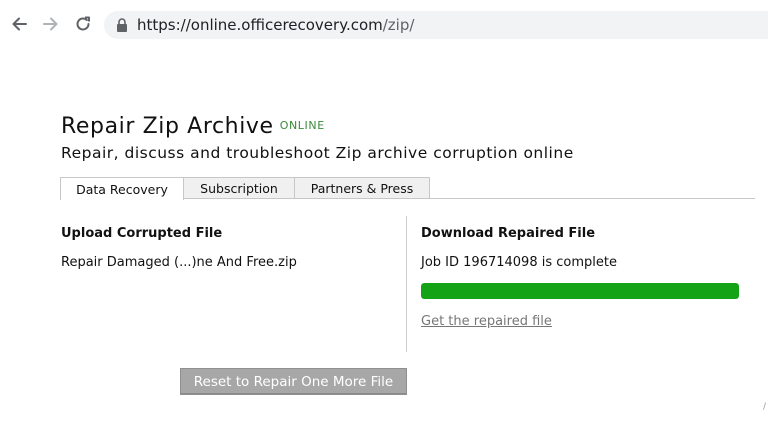 This screenshot has width=768, height=427. I want to click on browser-toolbar: https://online.officerecovery.com/zip/, so click(384, 24).